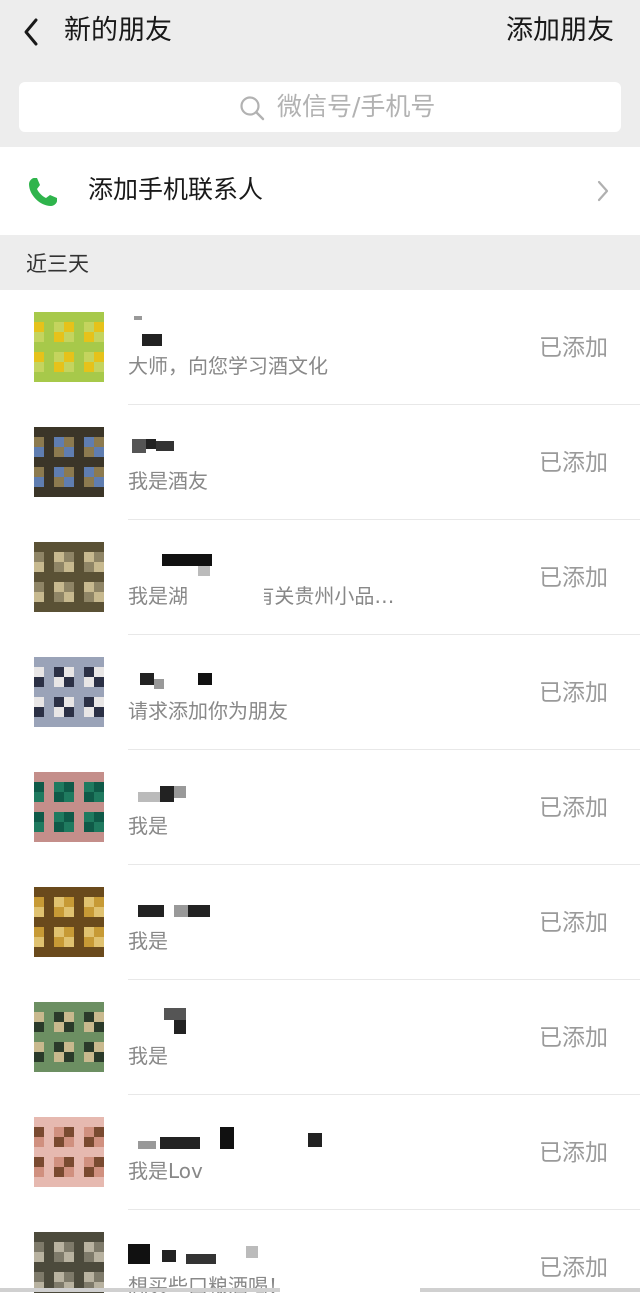 Image resolution: width=640 pixels, height=1293 pixels. What do you see at coordinates (168, 481) in the screenshot?
I see `request-message: 我是酒友` at bounding box center [168, 481].